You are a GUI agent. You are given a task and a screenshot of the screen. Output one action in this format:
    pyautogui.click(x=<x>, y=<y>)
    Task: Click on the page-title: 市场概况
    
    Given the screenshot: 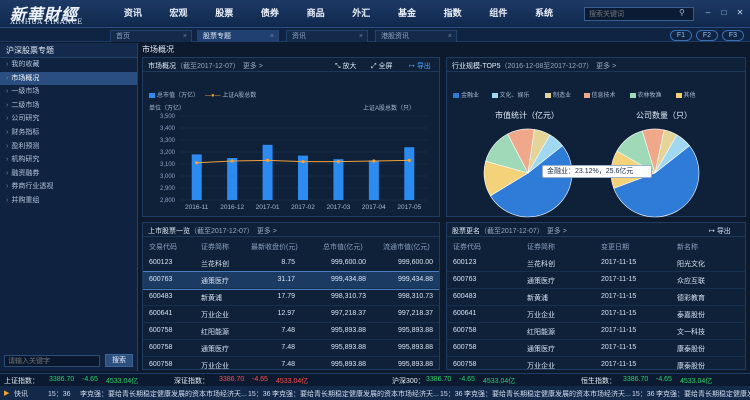 What is the action you would take?
    pyautogui.click(x=158, y=49)
    